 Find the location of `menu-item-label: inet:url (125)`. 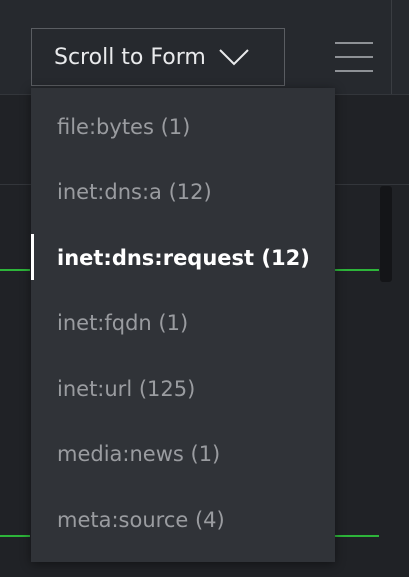

menu-item-label: inet:url (125) is located at coordinates (126, 388).